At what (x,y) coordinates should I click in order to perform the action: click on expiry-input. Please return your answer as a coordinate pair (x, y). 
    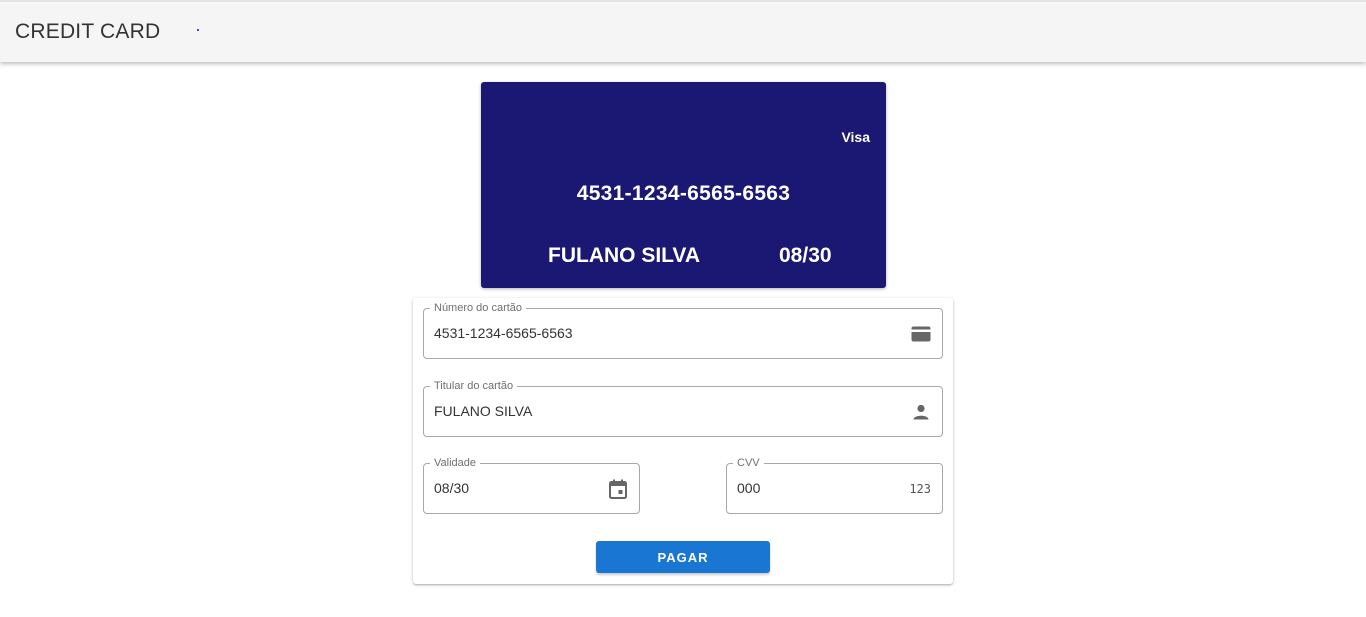
    Looking at the image, I should click on (514, 488).